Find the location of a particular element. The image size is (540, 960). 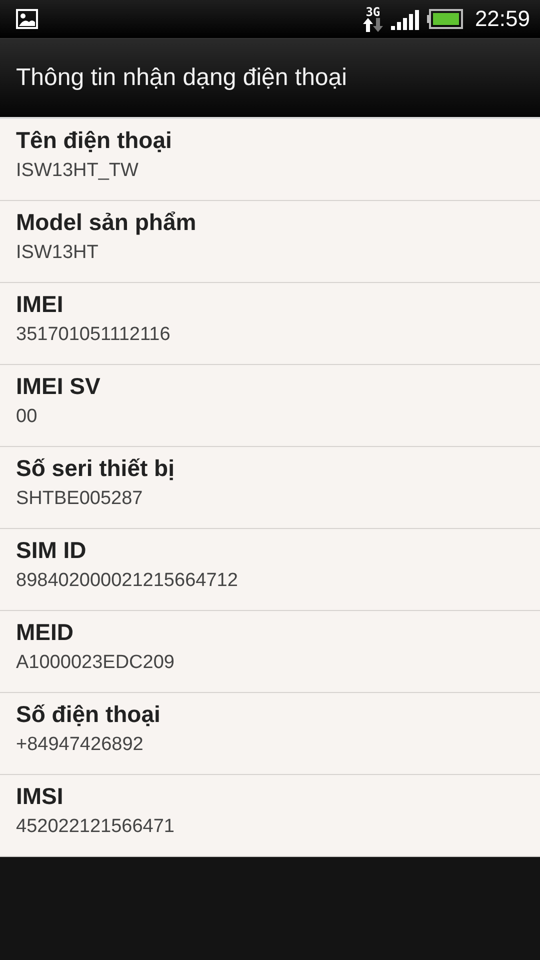

signal-icon is located at coordinates (404, 19).